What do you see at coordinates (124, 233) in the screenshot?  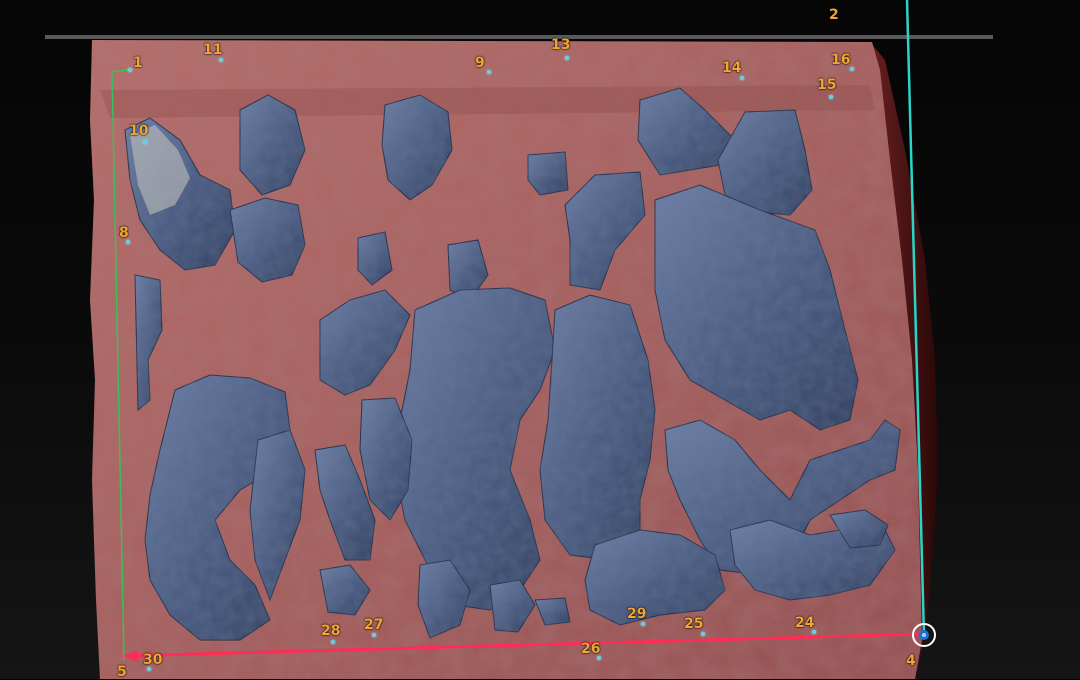 I see `marker-label-8: 8` at bounding box center [124, 233].